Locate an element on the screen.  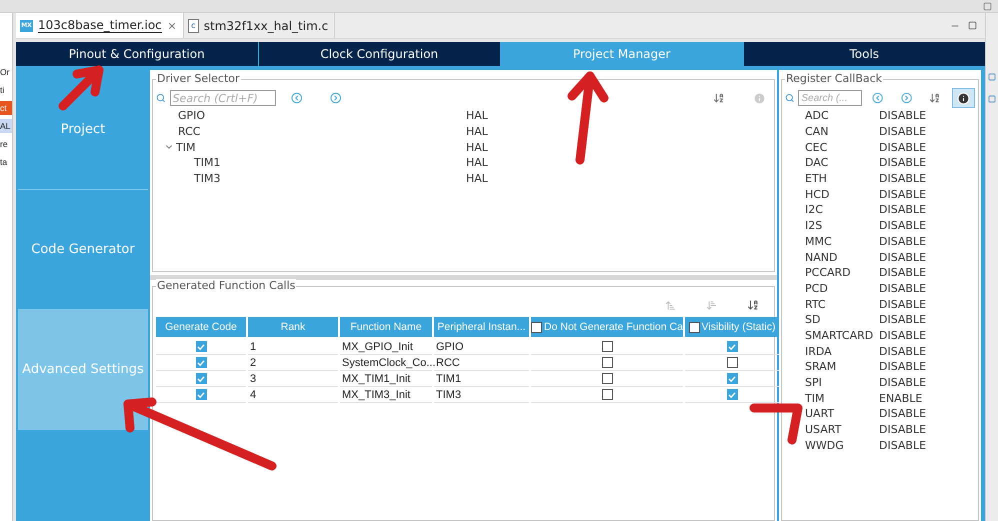
peripheral-name: CAN is located at coordinates (817, 131).